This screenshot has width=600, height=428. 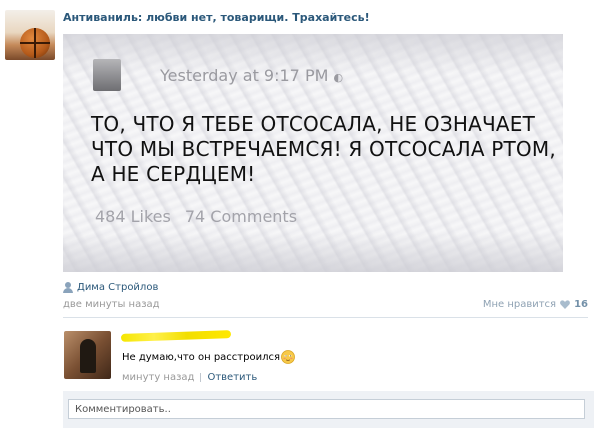 I want to click on status-line-2: ЧТО МЫ ВСТРЕЧАЕМСЯ! Я ОТСОСАЛА РТОМ,, so click(x=323, y=149).